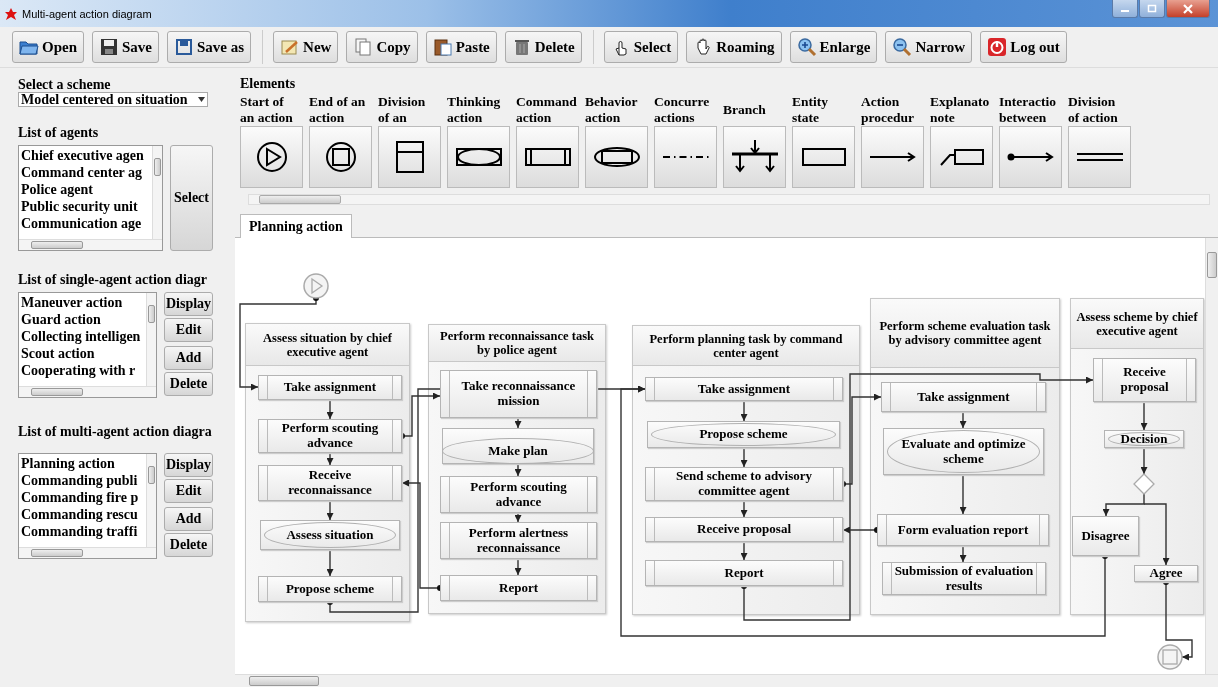  Describe the element at coordinates (1144, 484) in the screenshot. I see `decision-diamond` at that location.